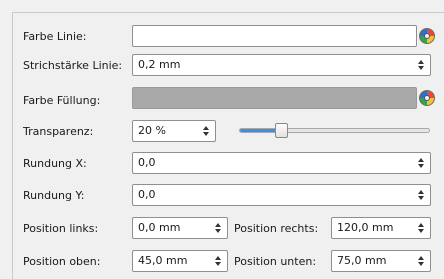 The width and height of the screenshot is (444, 279). I want to click on transparenz-label: Transparenz:, so click(58, 131).